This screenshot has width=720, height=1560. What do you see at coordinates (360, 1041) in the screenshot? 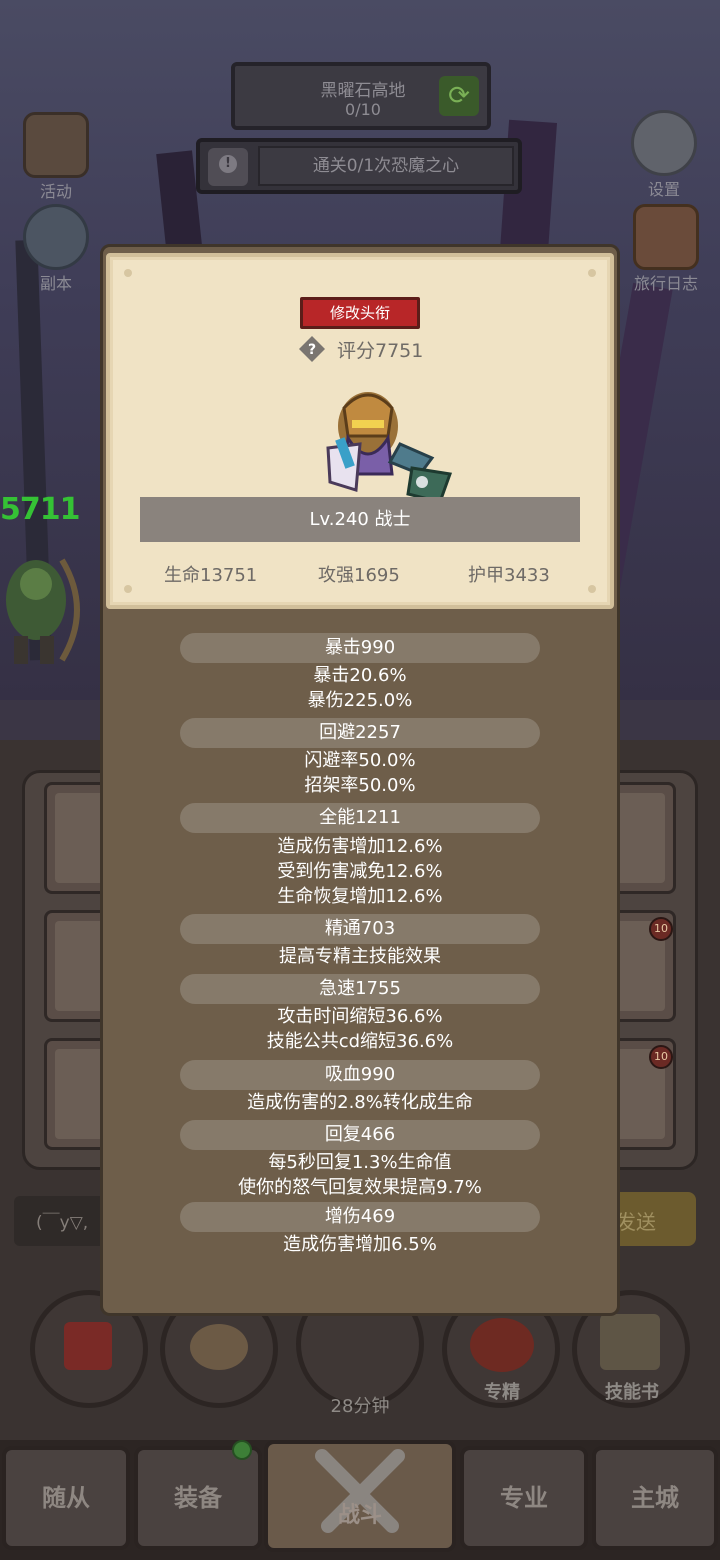
I see `stat-line: 技能公共cd缩短36.6%` at bounding box center [360, 1041].